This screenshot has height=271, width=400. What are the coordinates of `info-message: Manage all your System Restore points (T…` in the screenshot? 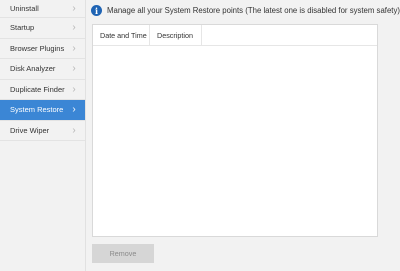 It's located at (253, 10).